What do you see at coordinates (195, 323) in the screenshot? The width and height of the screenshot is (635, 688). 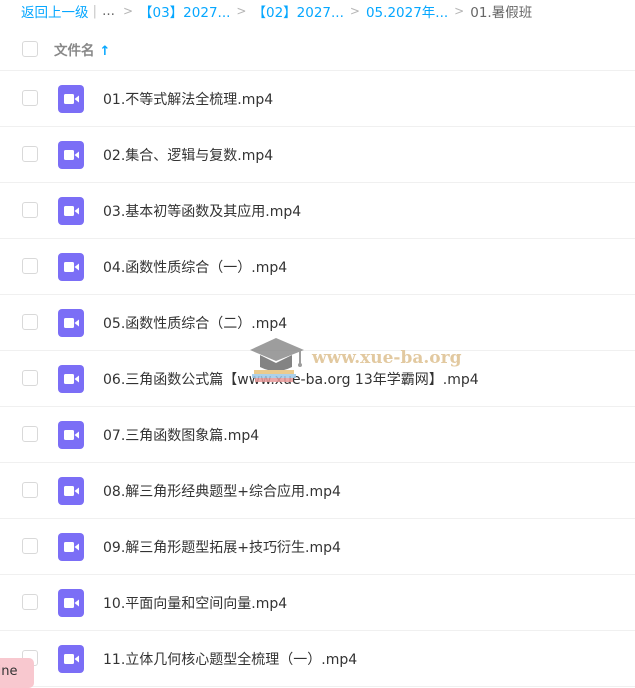 I see `file-name: 05.函数性质综合（二）.mp4` at bounding box center [195, 323].